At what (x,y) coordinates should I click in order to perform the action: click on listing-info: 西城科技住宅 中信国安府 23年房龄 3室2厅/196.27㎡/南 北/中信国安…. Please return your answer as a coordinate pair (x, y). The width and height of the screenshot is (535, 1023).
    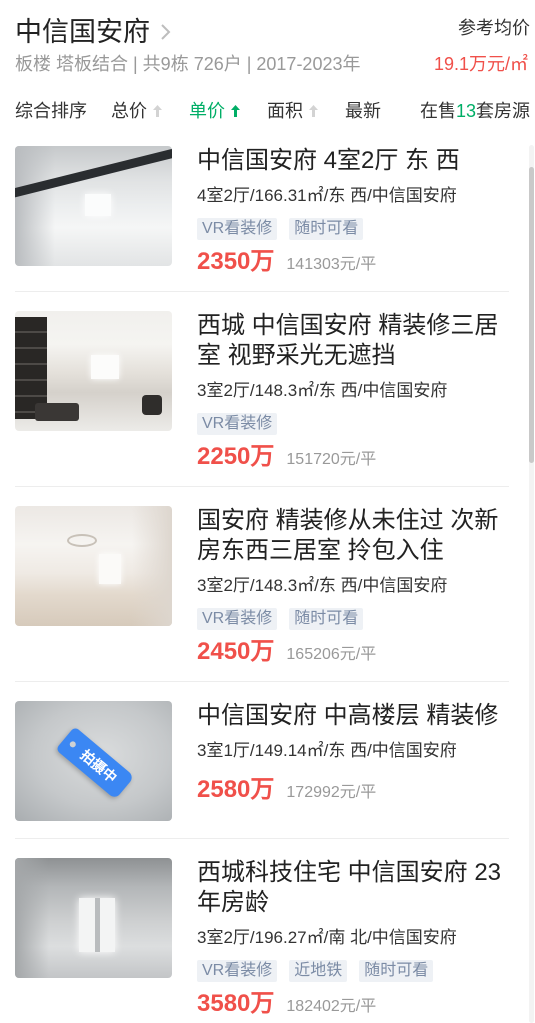
    Looking at the image, I should click on (353, 938).